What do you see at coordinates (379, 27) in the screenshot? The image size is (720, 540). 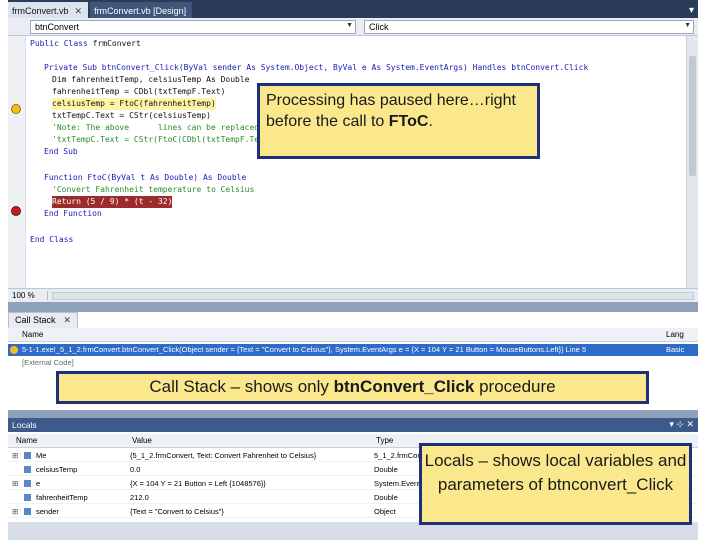 I see `method-name-combo-value: Click` at bounding box center [379, 27].